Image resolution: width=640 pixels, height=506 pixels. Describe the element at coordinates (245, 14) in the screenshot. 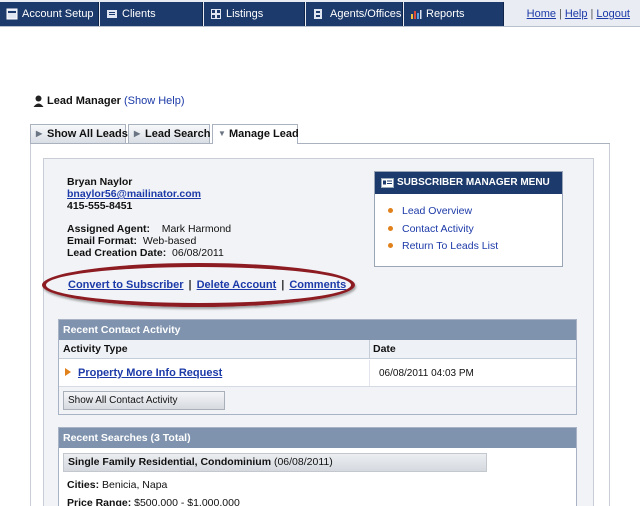

I see `nav-tab-label: Listings` at that location.